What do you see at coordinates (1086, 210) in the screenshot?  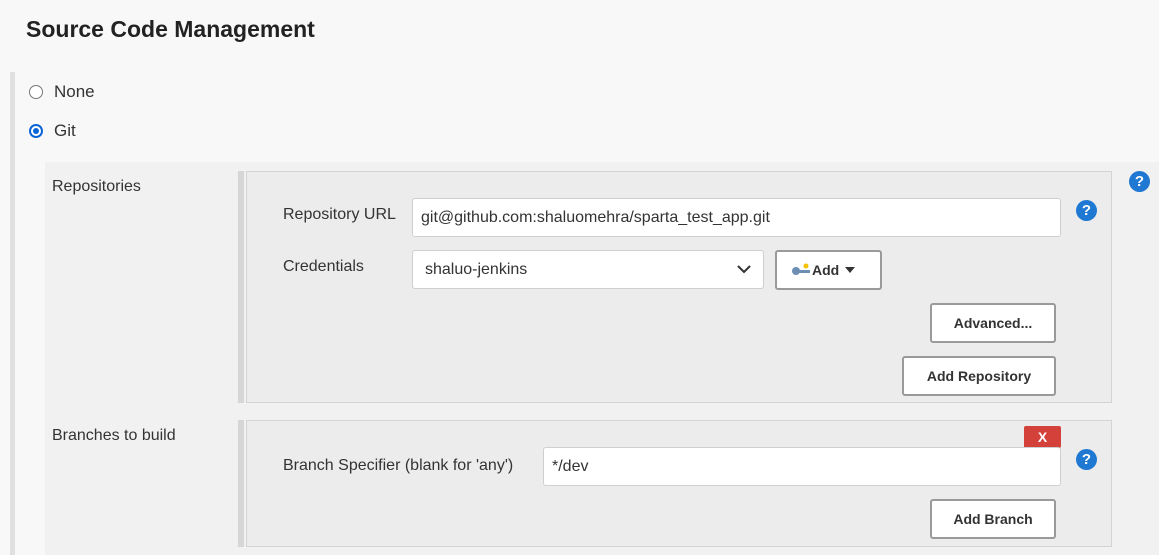 I see `repository-url-help-icon: ?` at bounding box center [1086, 210].